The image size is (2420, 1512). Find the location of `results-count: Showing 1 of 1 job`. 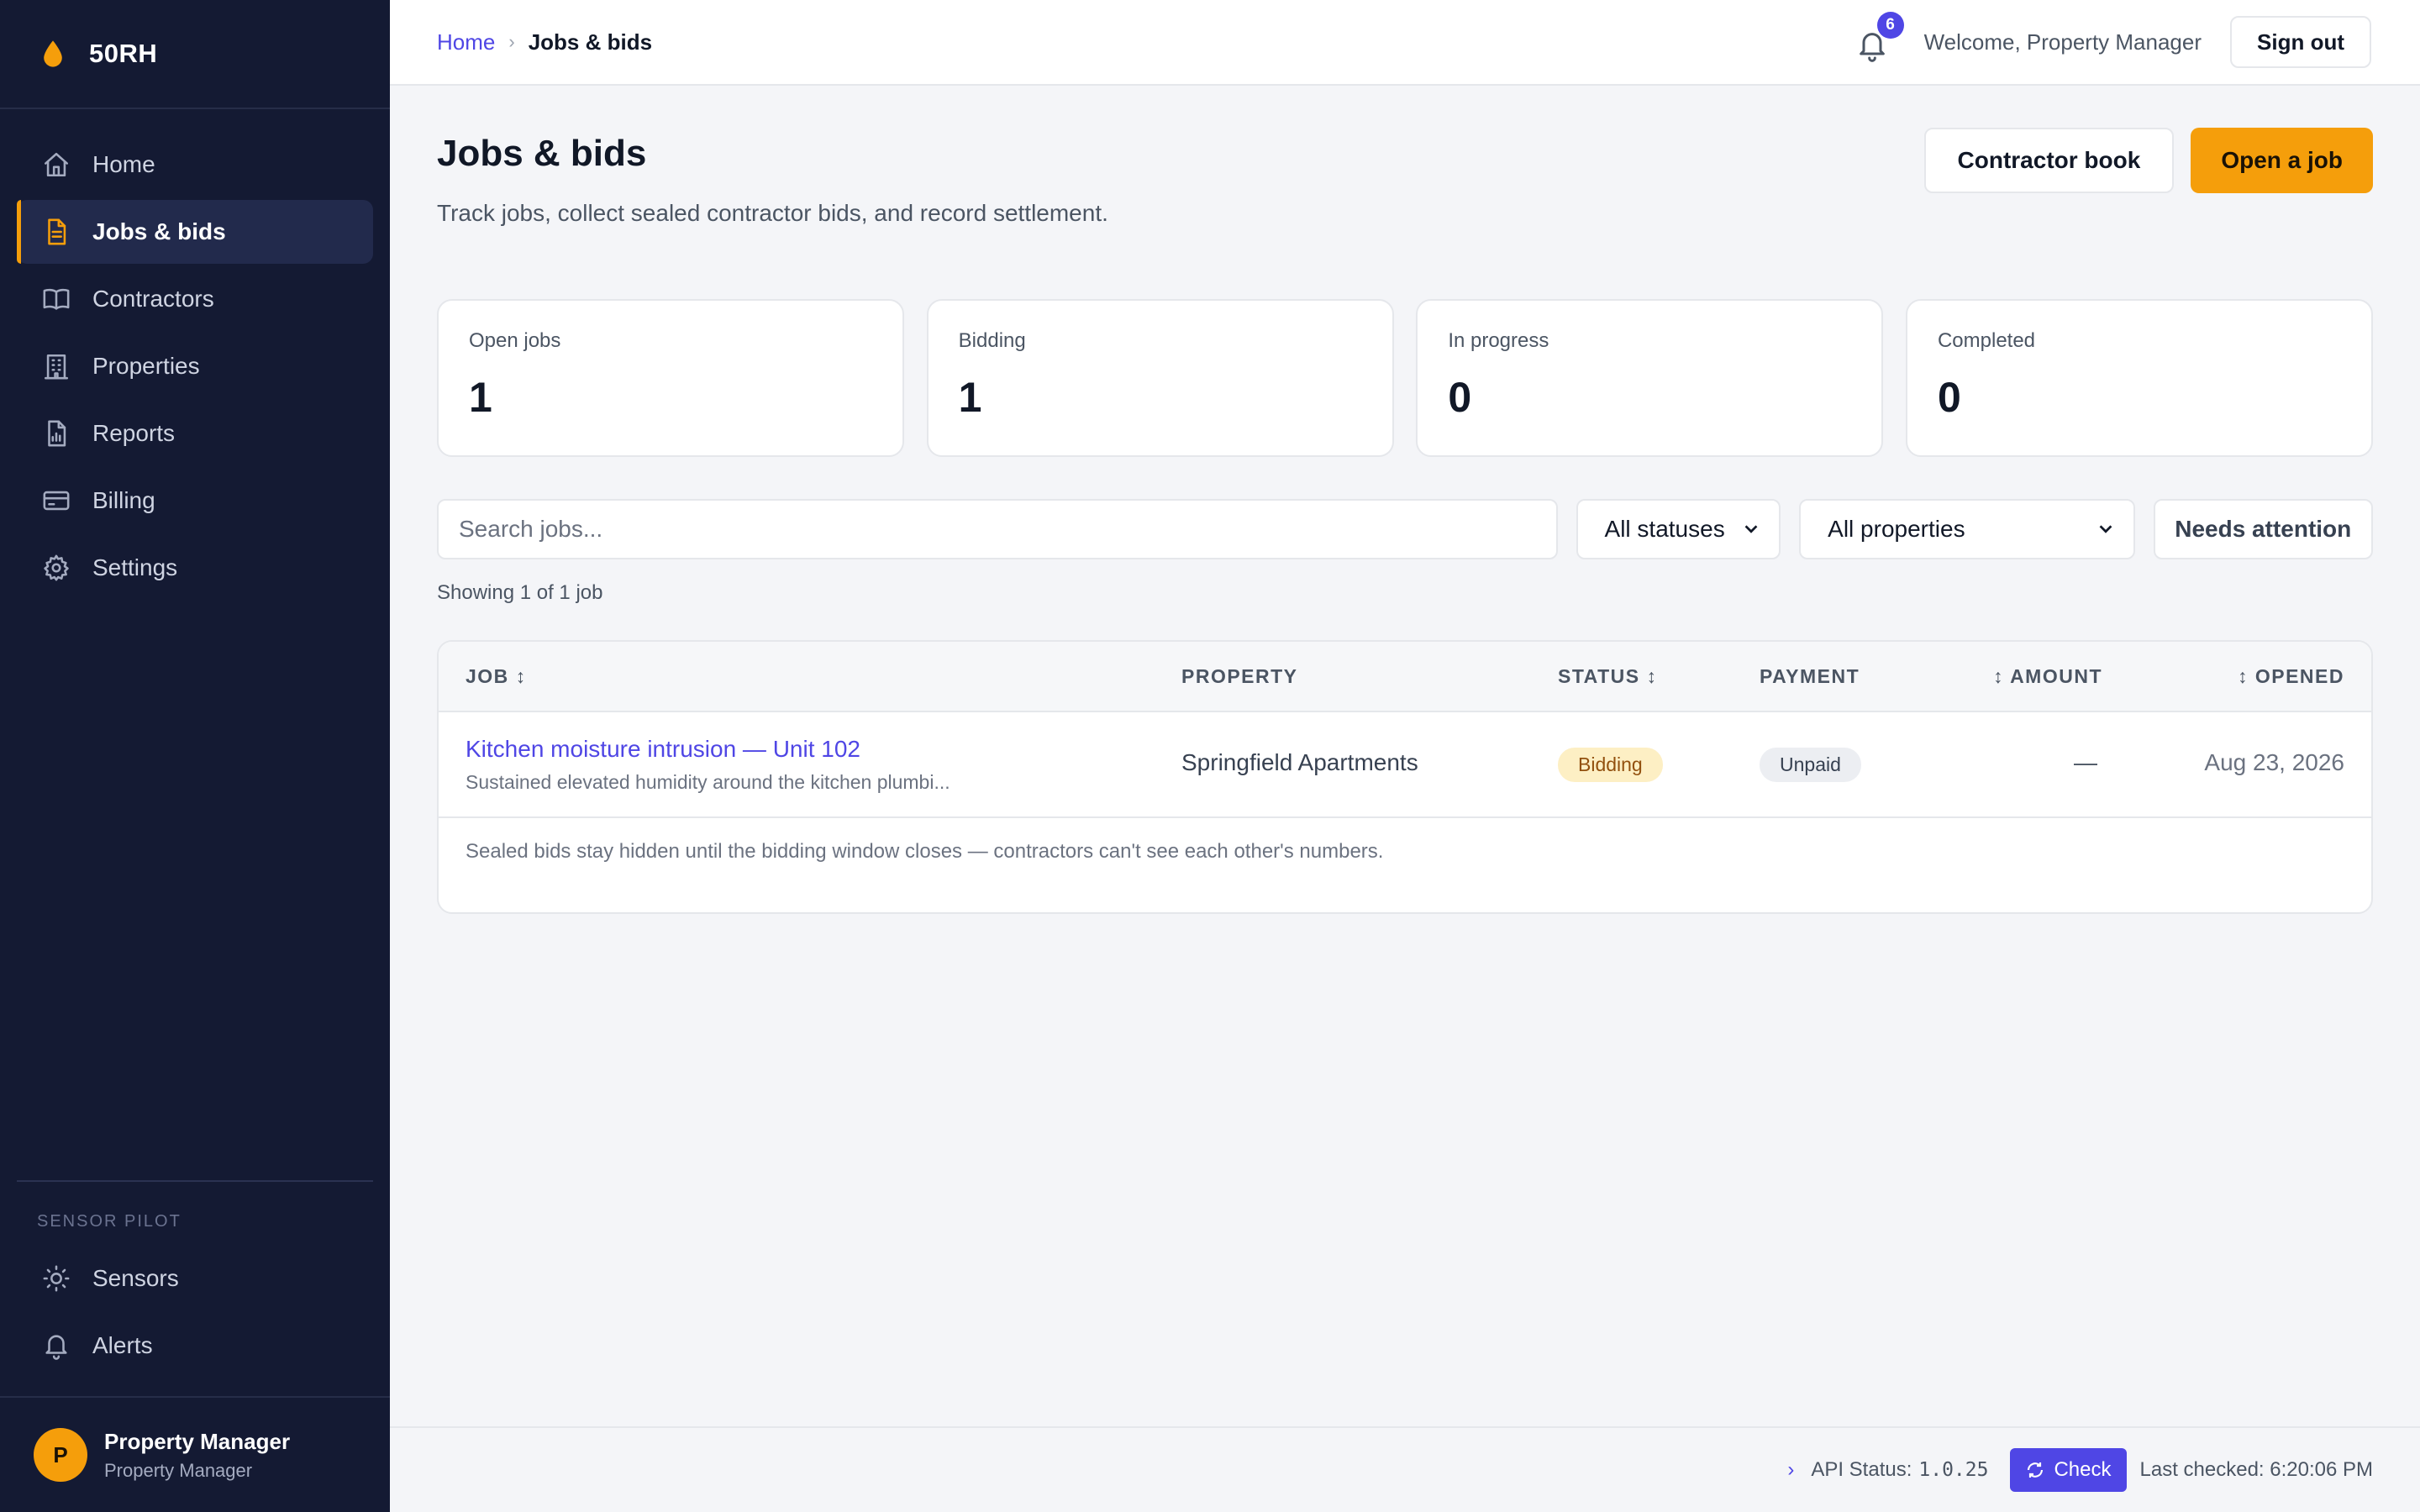

results-count: Showing 1 of 1 job is located at coordinates (520, 592).